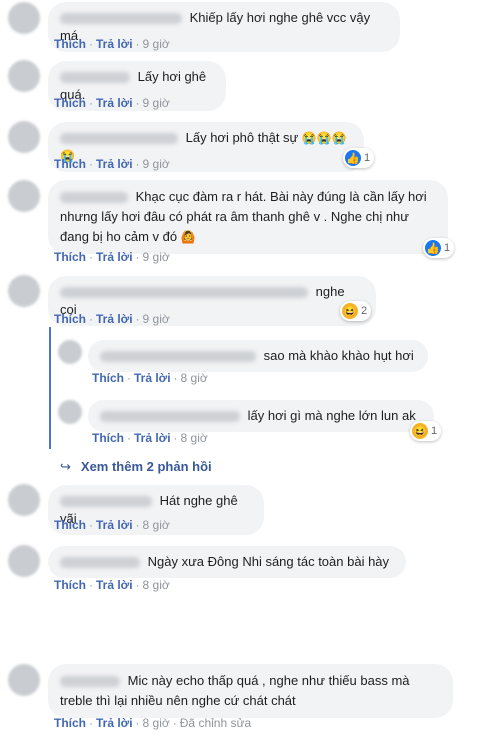 This screenshot has height=738, width=484. Describe the element at coordinates (136, 467) in the screenshot. I see `see-more-replies-link: ↪ Xem thêm 2 phản hồi` at that location.